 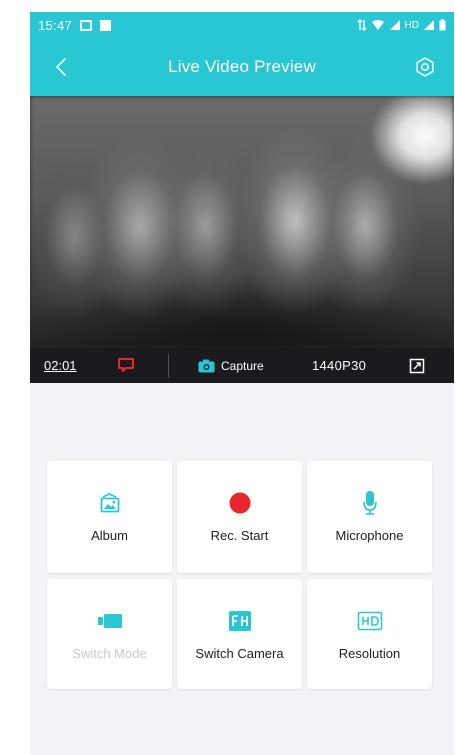 I want to click on switch-camera-icon, so click(x=239, y=621).